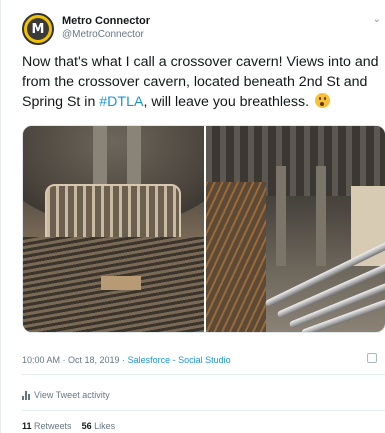 This screenshot has width=385, height=433. Describe the element at coordinates (106, 21) in the screenshot. I see `author-name: Metro Connector` at that location.